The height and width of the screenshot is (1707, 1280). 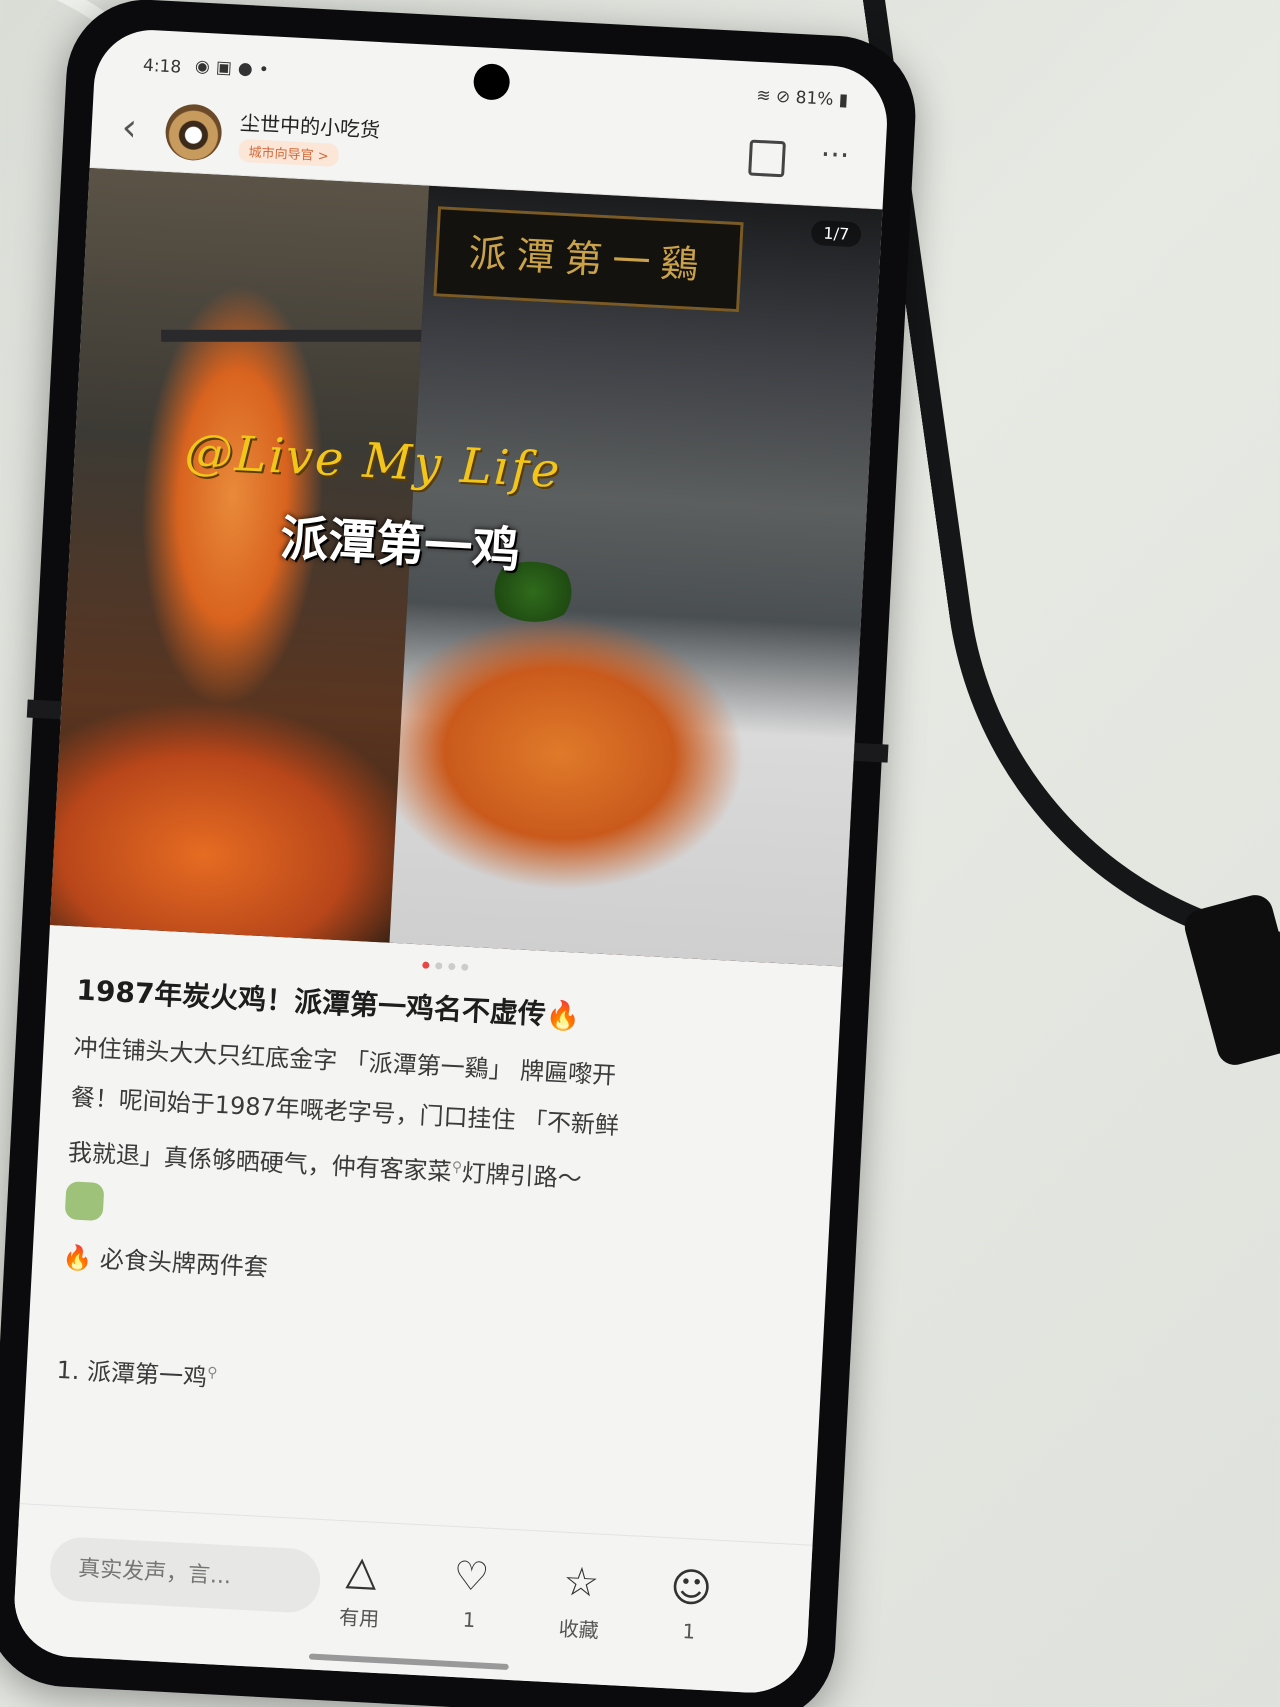 What do you see at coordinates (311, 335) in the screenshot?
I see `chopstick` at bounding box center [311, 335].